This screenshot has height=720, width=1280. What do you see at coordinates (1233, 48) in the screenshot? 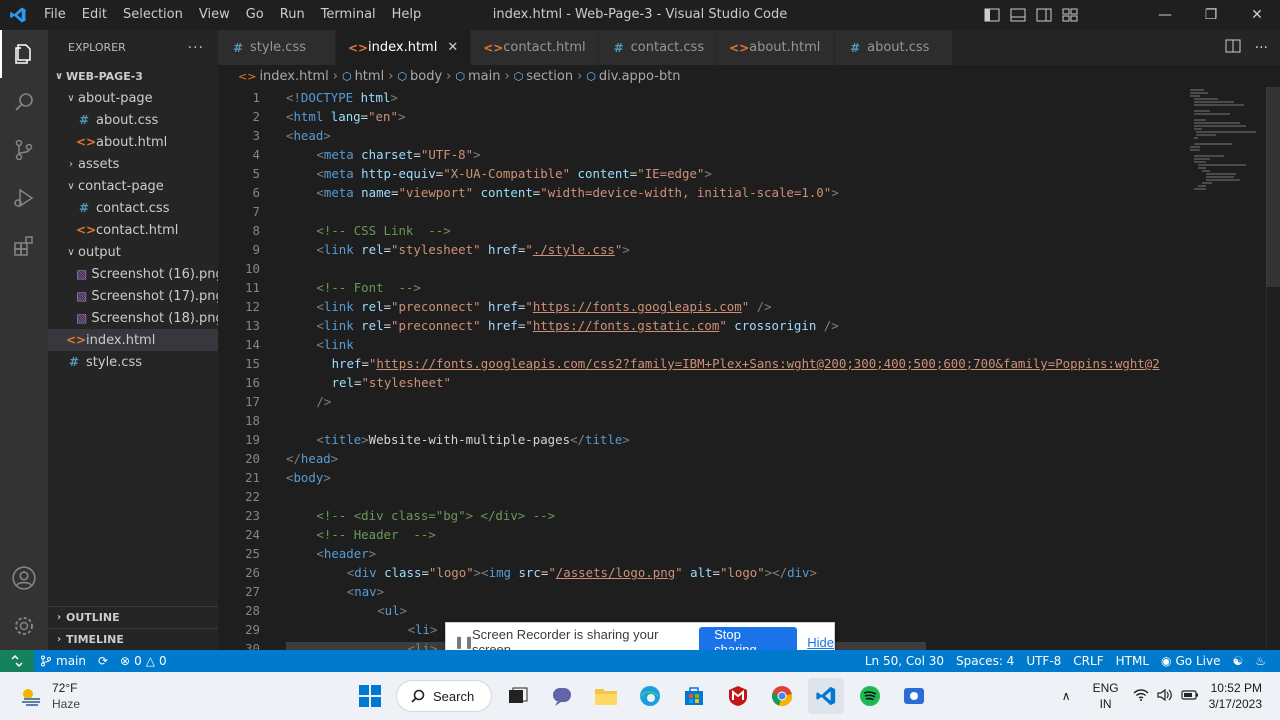
I see `split-editor-icon` at bounding box center [1233, 48].